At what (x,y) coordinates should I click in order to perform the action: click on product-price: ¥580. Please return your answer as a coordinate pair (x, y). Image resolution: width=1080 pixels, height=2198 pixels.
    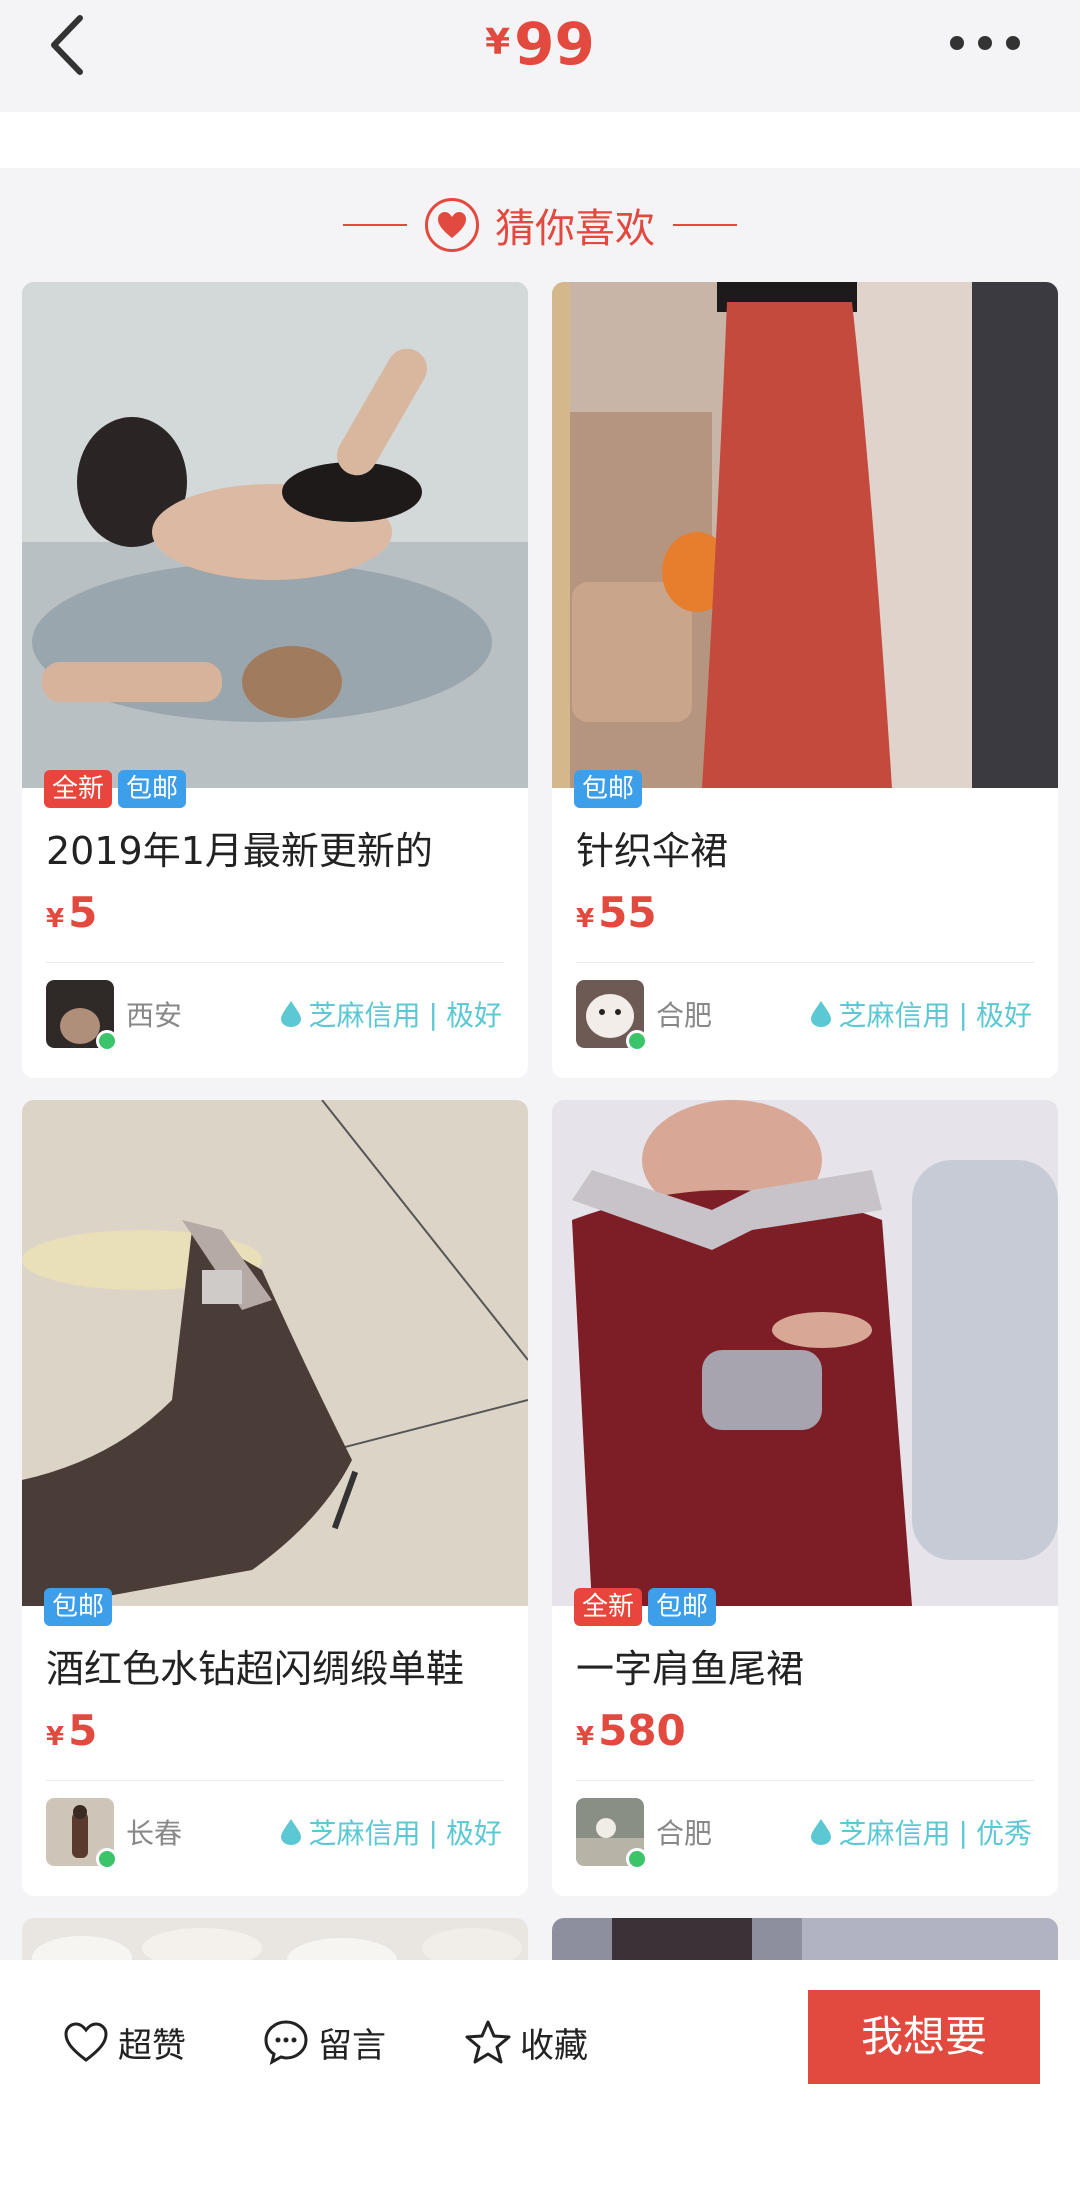
    Looking at the image, I should click on (631, 1730).